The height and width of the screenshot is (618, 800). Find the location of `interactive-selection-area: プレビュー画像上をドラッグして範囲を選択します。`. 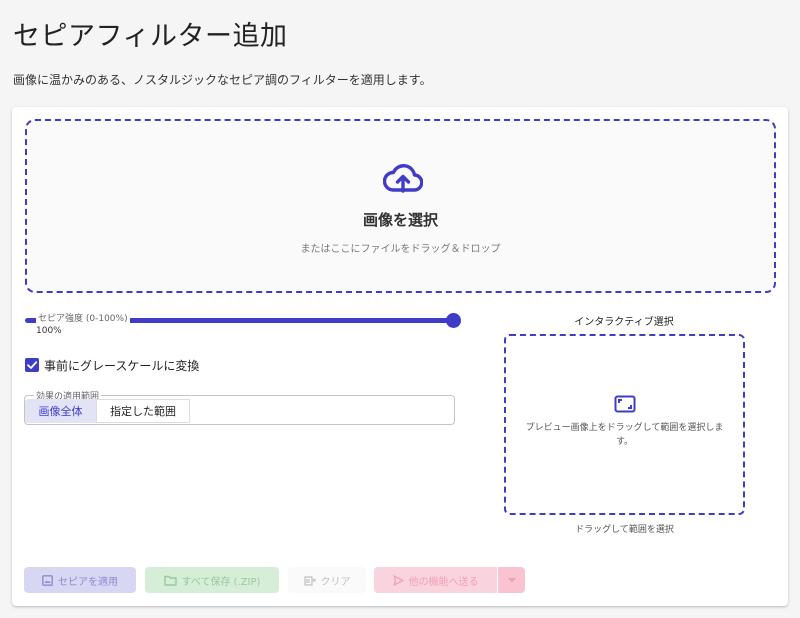

interactive-selection-area: プレビュー画像上をドラッグして範囲を選択します。 is located at coordinates (624, 424).